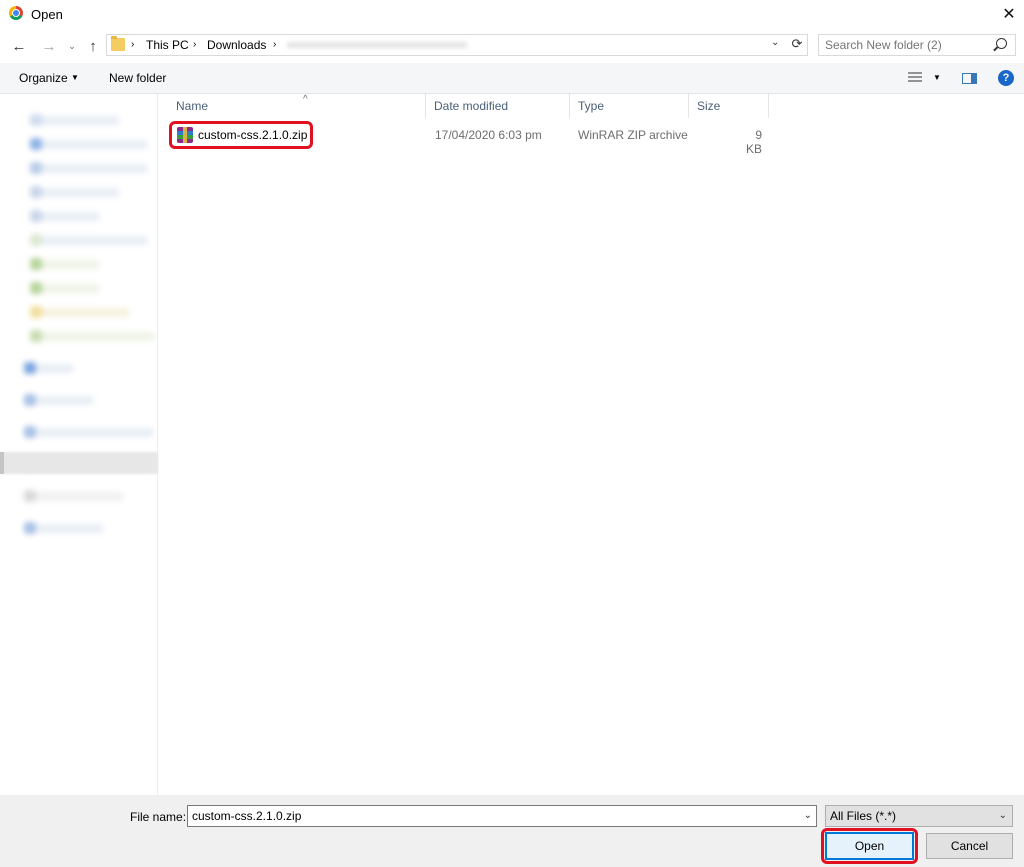 The width and height of the screenshot is (1024, 867). I want to click on folder-icon, so click(118, 43).